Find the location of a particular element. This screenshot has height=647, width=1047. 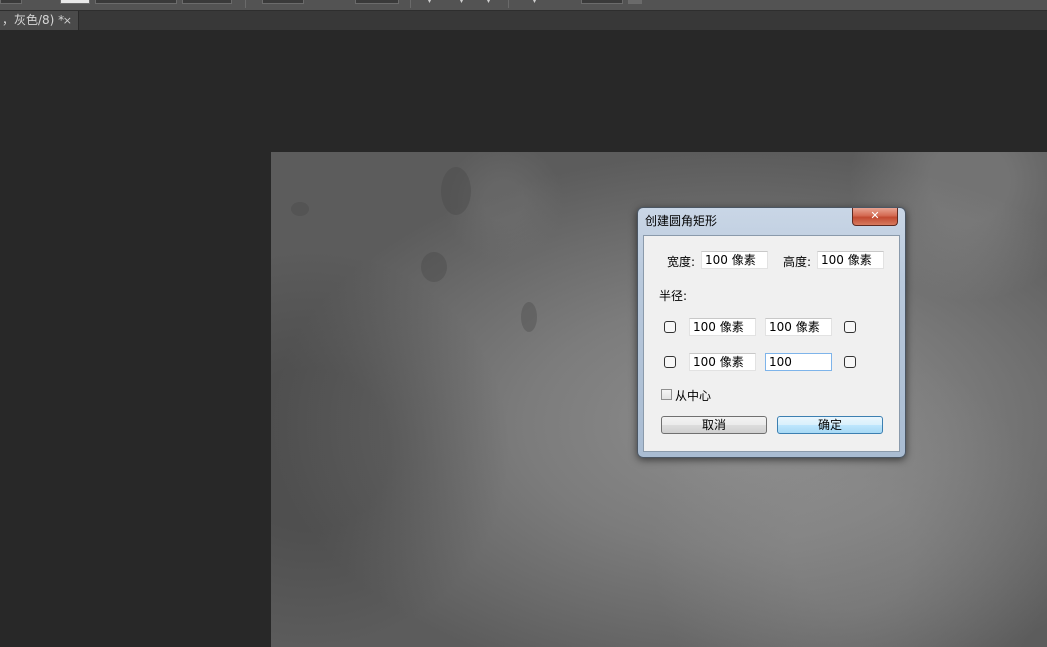

height-label: 高度: is located at coordinates (797, 262).